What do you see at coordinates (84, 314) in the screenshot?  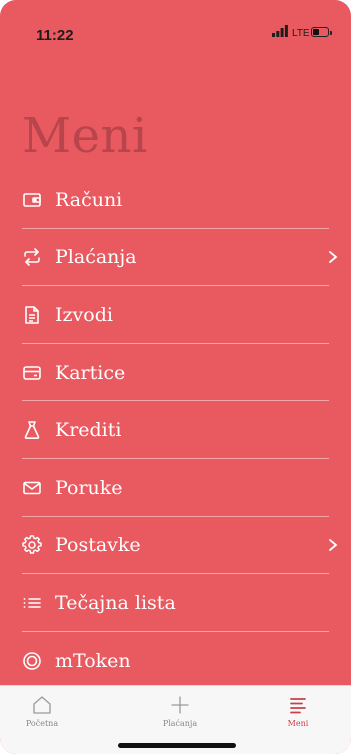 I see `menu-item-label: Izvodi` at bounding box center [84, 314].